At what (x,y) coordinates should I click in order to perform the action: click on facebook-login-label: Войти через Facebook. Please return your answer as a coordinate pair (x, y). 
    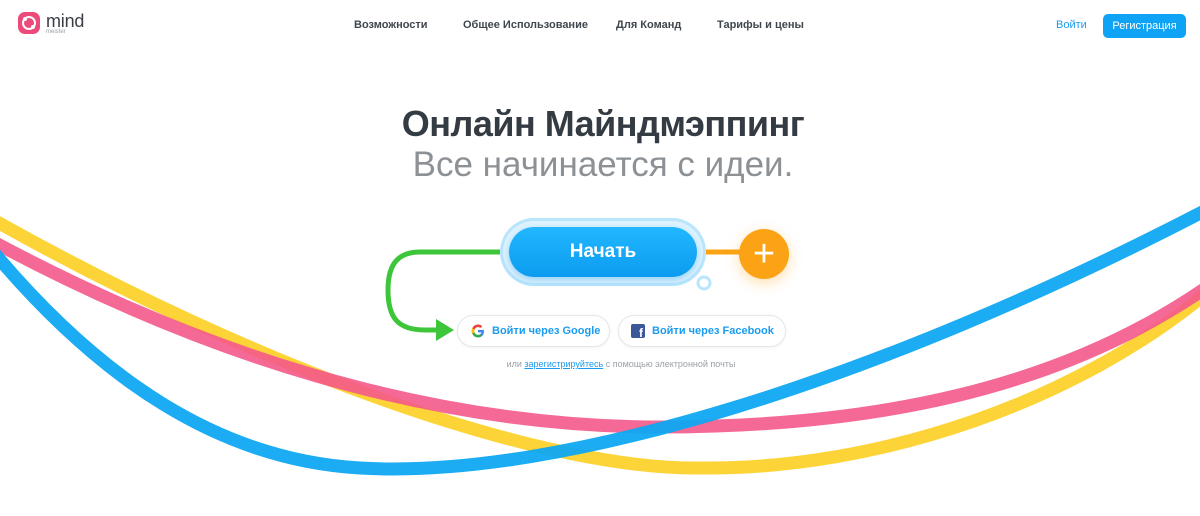
    Looking at the image, I should click on (713, 331).